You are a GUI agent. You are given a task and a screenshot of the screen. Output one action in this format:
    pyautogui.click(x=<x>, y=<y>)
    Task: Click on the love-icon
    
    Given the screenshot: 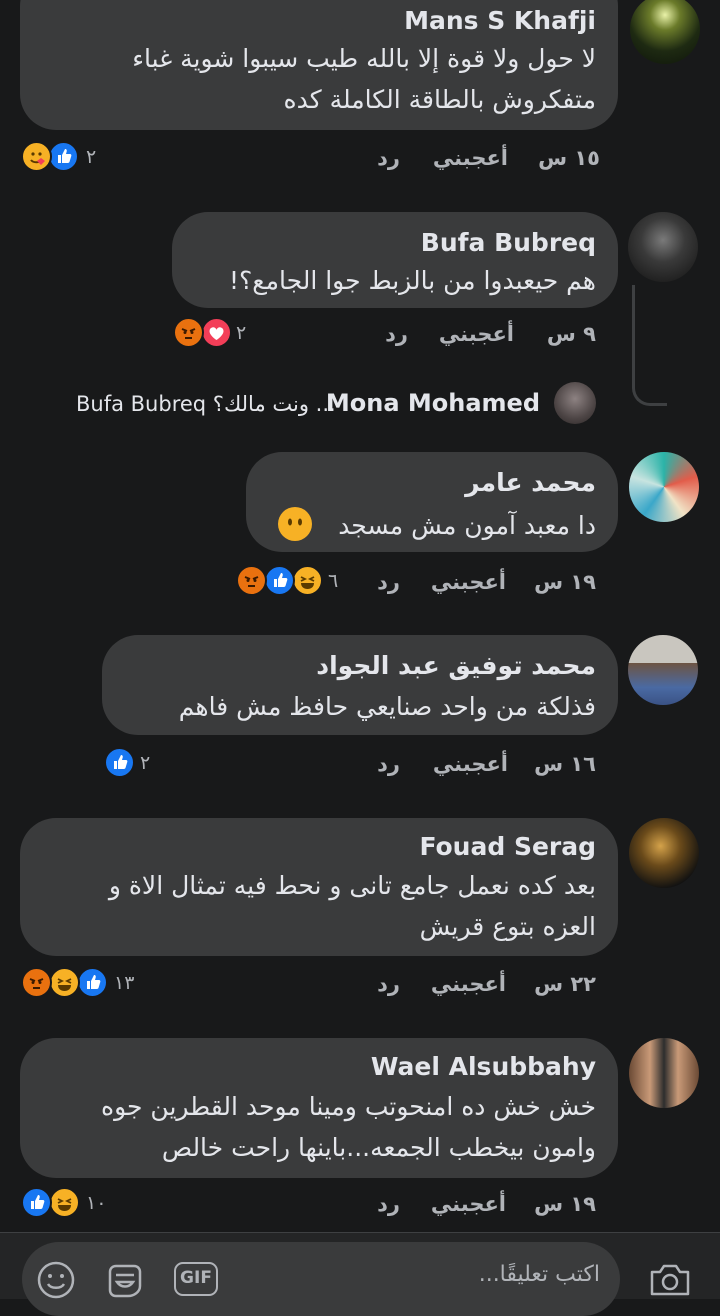 What is the action you would take?
    pyautogui.click(x=216, y=332)
    